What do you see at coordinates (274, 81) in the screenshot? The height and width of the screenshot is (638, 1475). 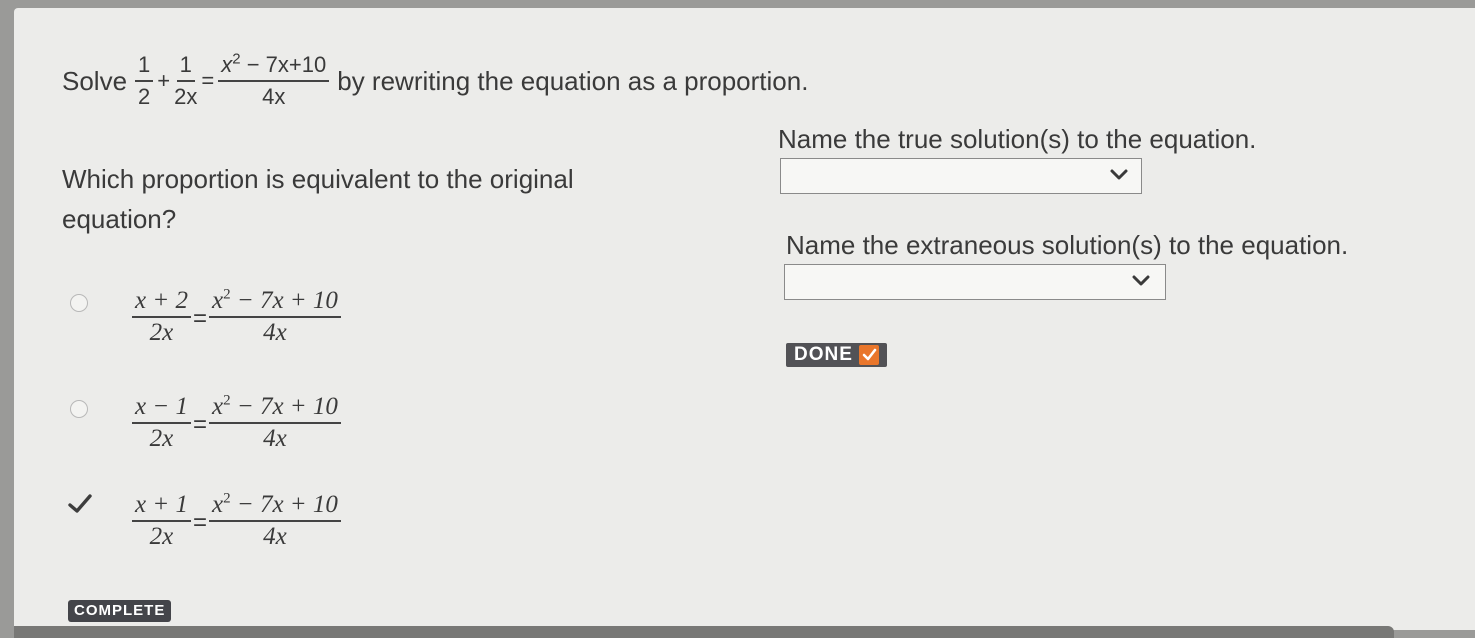 I see `equation-rhs: x2 − 7x+10 4x` at bounding box center [274, 81].